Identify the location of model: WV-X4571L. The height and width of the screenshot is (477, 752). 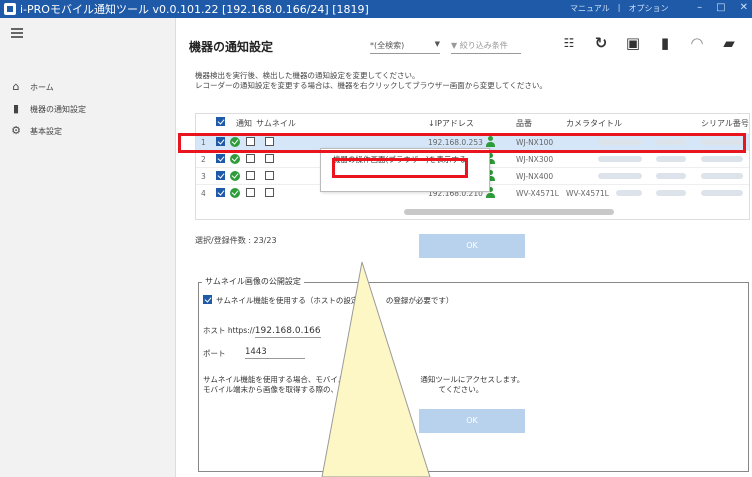
(537, 193).